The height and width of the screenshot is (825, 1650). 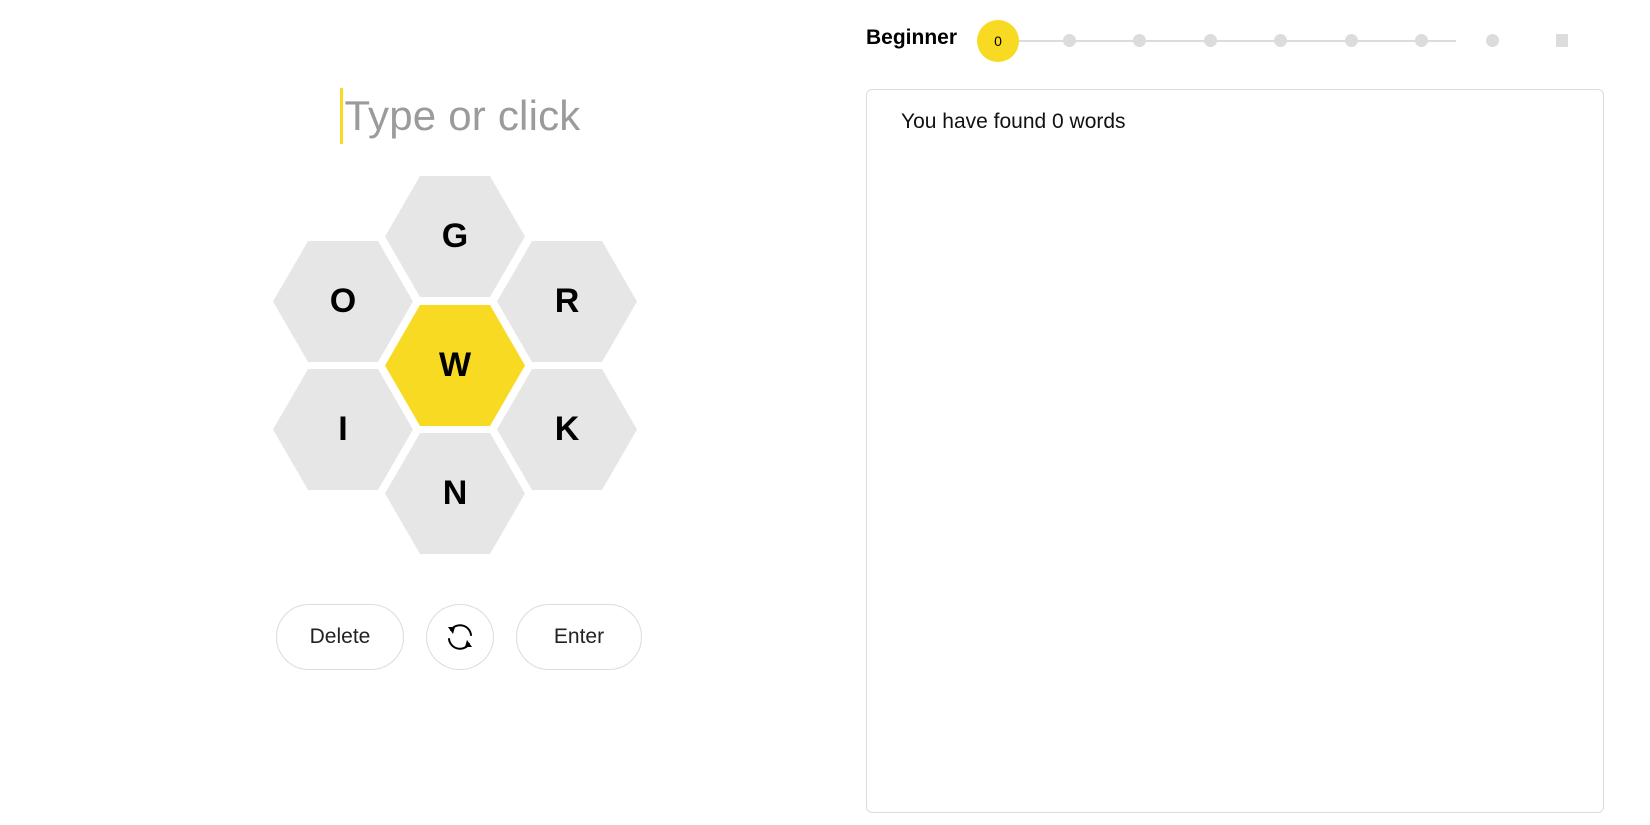 I want to click on hive-controls: Delete Enter, so click(x=460, y=639).